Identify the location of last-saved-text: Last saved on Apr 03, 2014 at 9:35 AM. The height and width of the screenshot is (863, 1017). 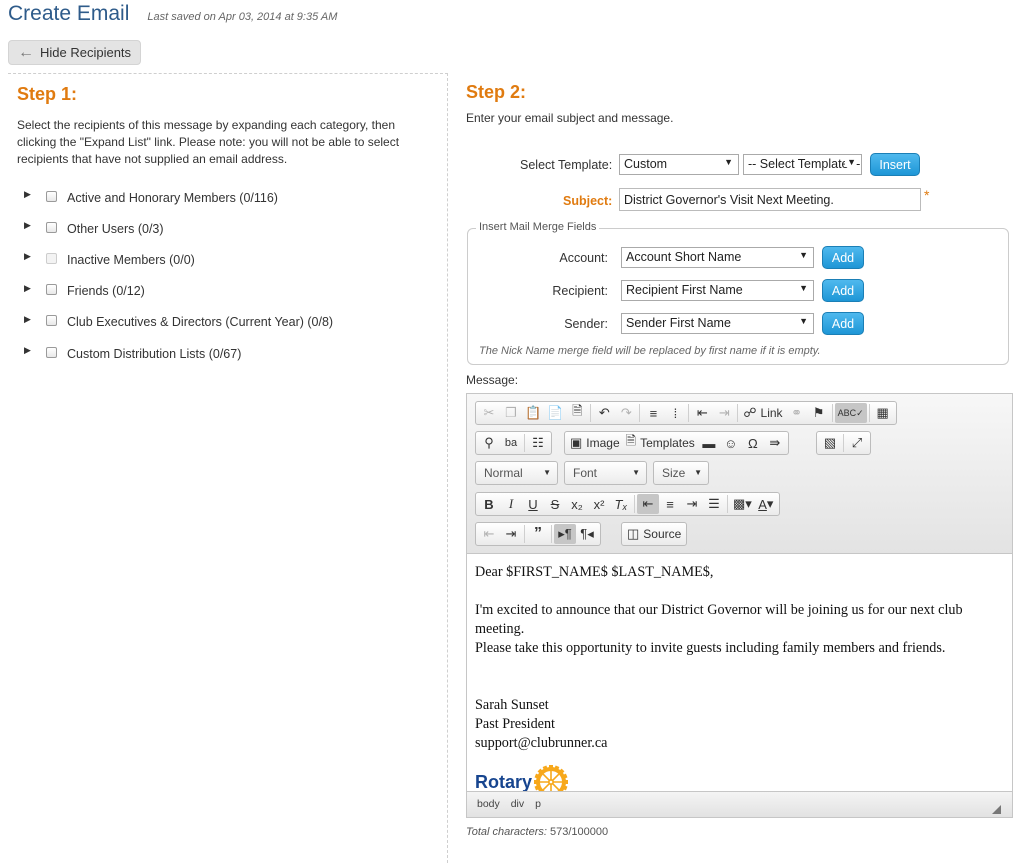
(242, 17).